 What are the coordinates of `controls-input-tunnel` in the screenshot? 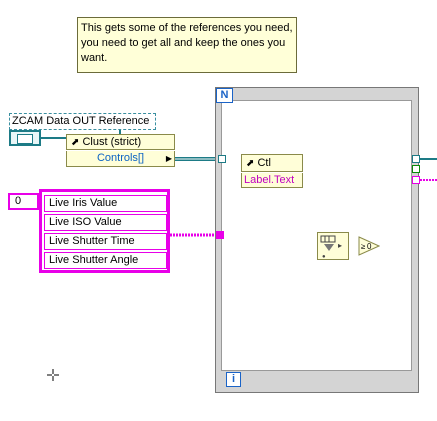 It's located at (222, 159).